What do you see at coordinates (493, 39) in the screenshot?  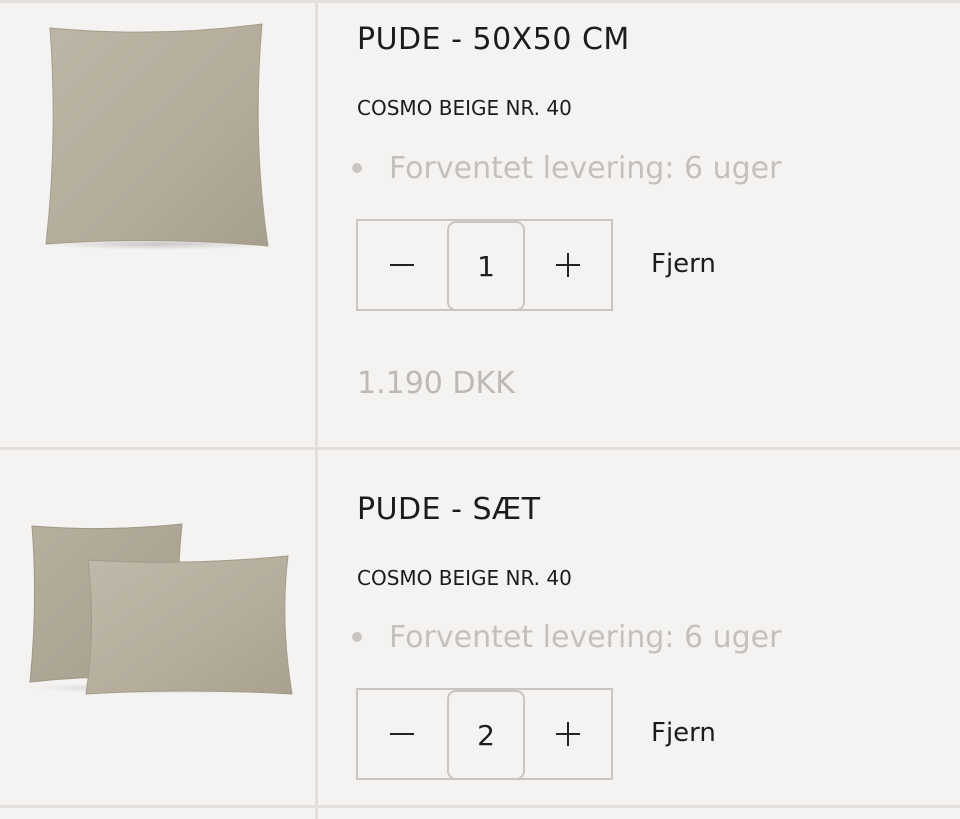 I see `product-title: PUDE - 50X50 CM` at bounding box center [493, 39].